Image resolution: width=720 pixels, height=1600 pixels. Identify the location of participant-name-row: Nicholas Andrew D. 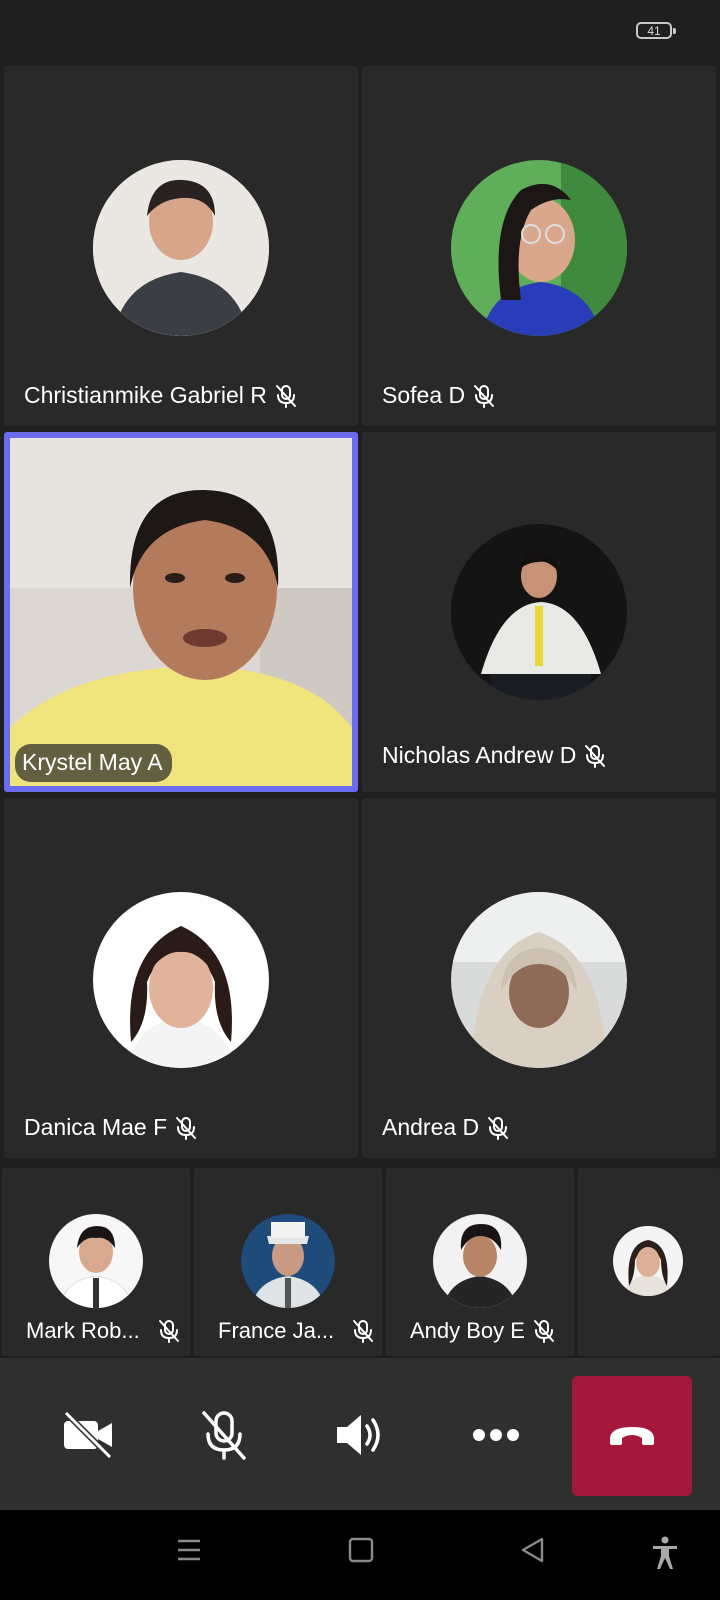
(494, 755).